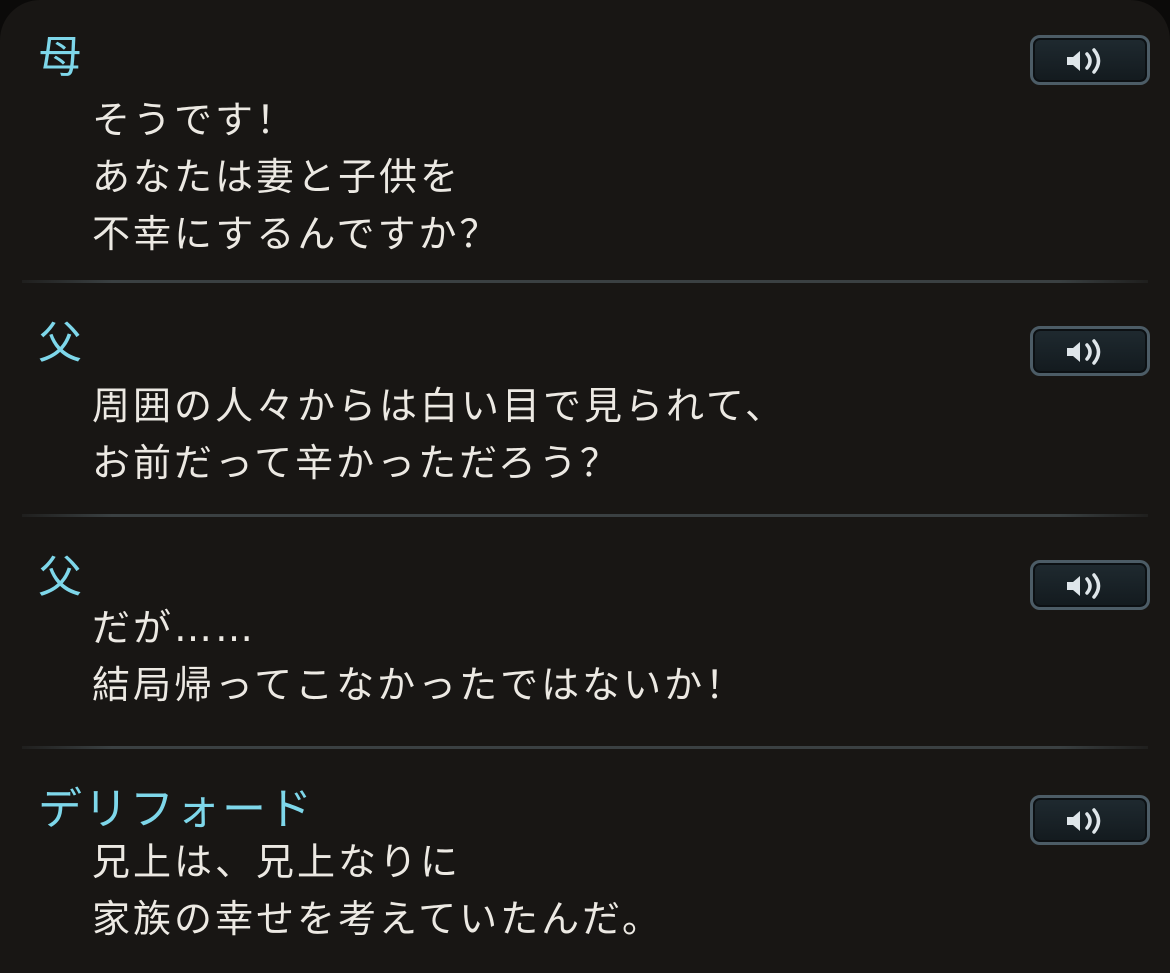 The height and width of the screenshot is (973, 1170). I want to click on dialogue-line: お前だって辛かっただろう？, so click(356, 463).